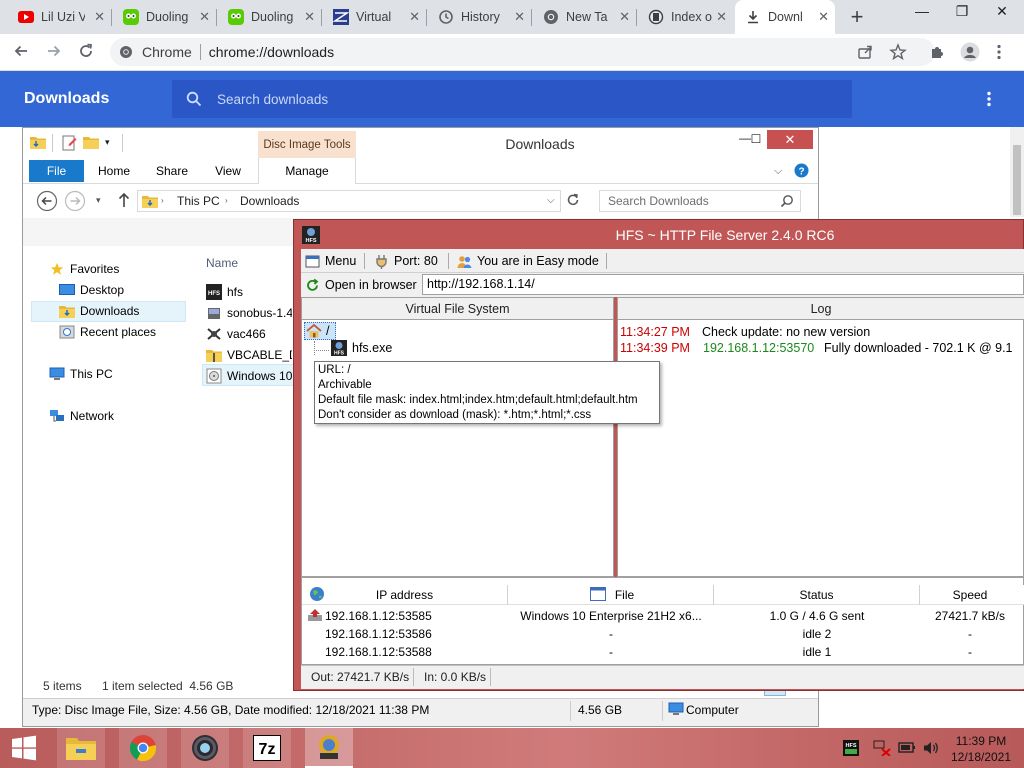  Describe the element at coordinates (528, 261) in the screenshot. I see `hfs-mode-button: You are in Easy mode` at that location.